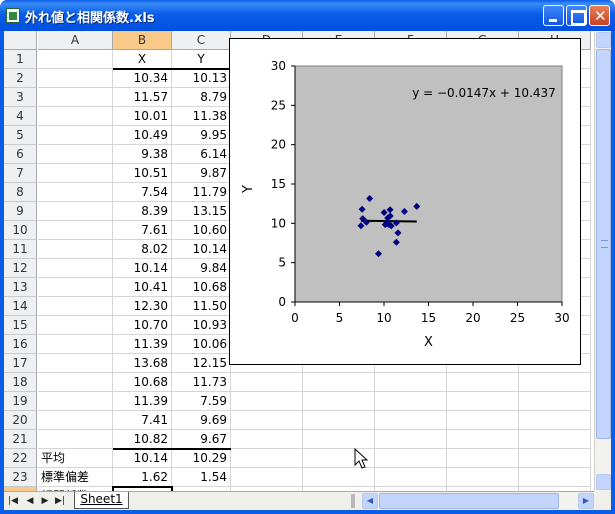 The height and width of the screenshot is (514, 615). What do you see at coordinates (370, 501) in the screenshot?
I see `scroll-left-button: ◀` at bounding box center [370, 501].